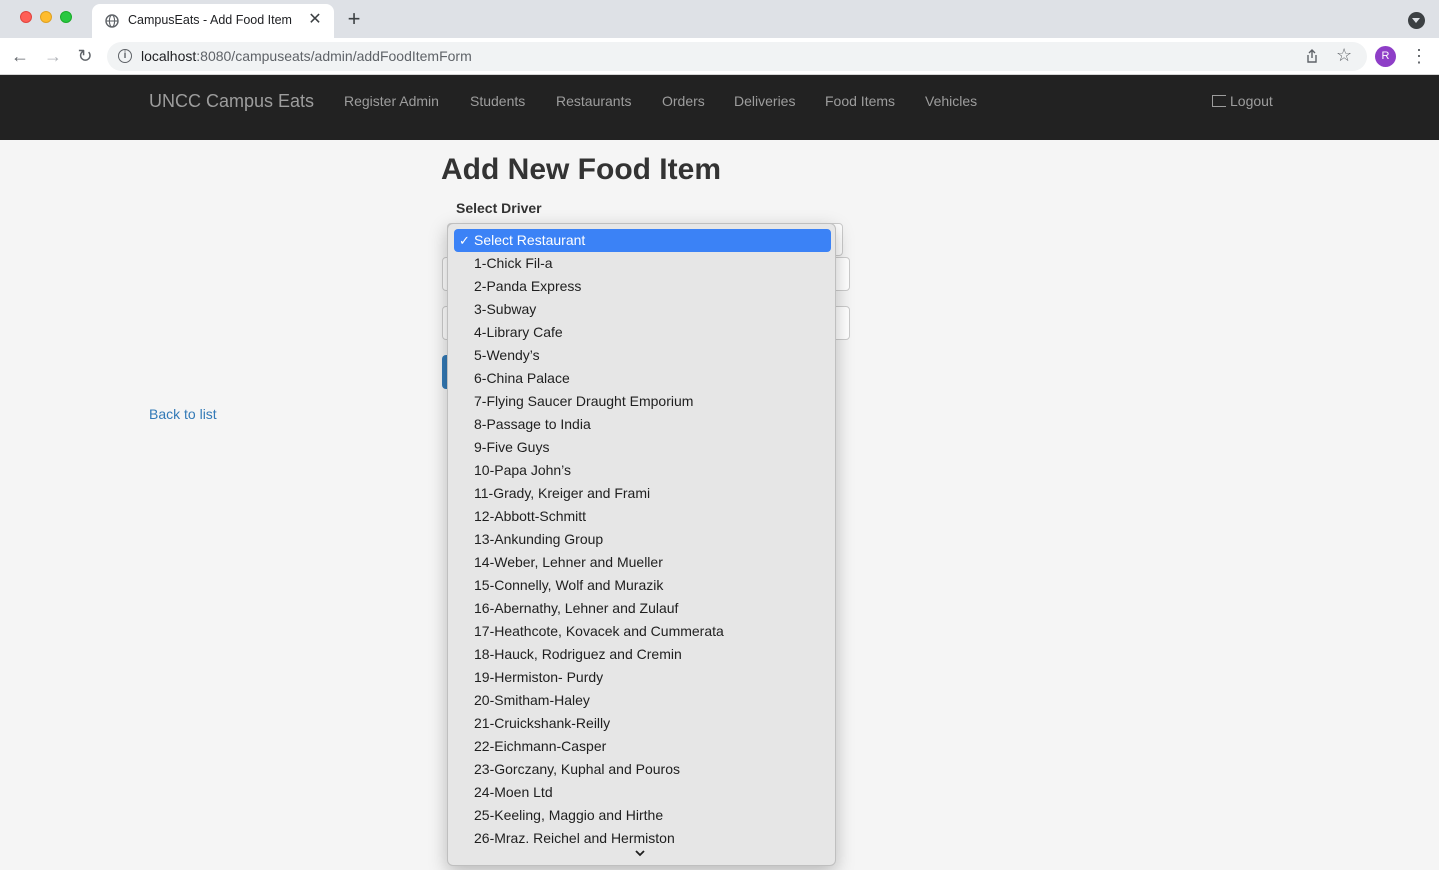  Describe the element at coordinates (20, 56) in the screenshot. I see `back-arrow-icon: ←` at that location.